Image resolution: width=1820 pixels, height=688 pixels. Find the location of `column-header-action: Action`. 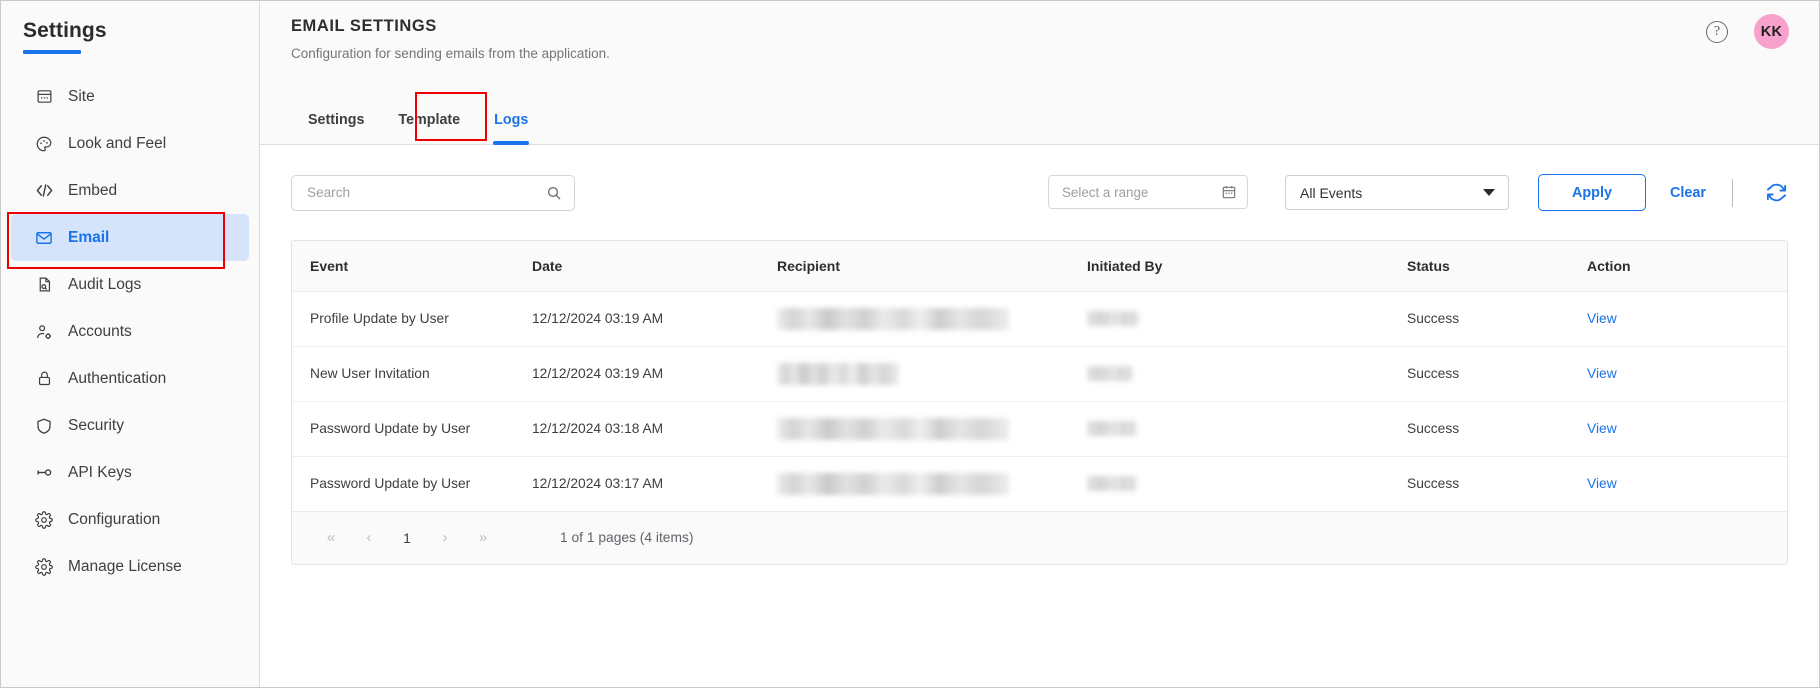

column-header-action: Action is located at coordinates (1609, 265).